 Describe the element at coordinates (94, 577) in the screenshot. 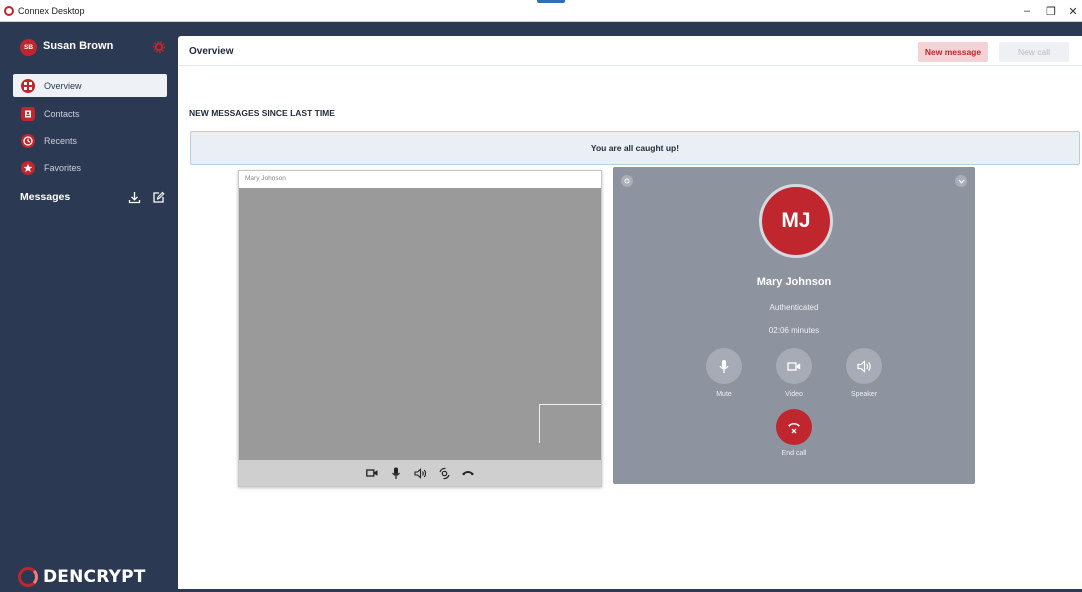

I see `logo-text: DENCRYPT` at that location.